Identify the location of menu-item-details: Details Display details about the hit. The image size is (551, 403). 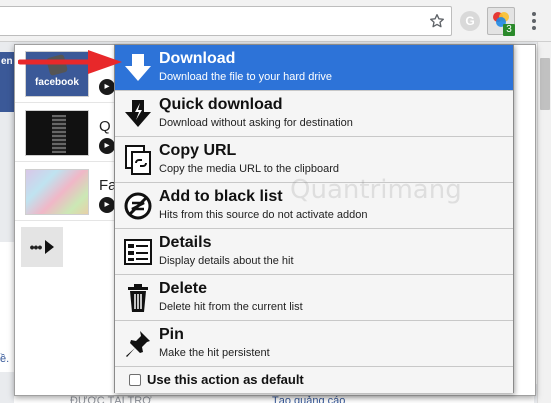
(314, 252).